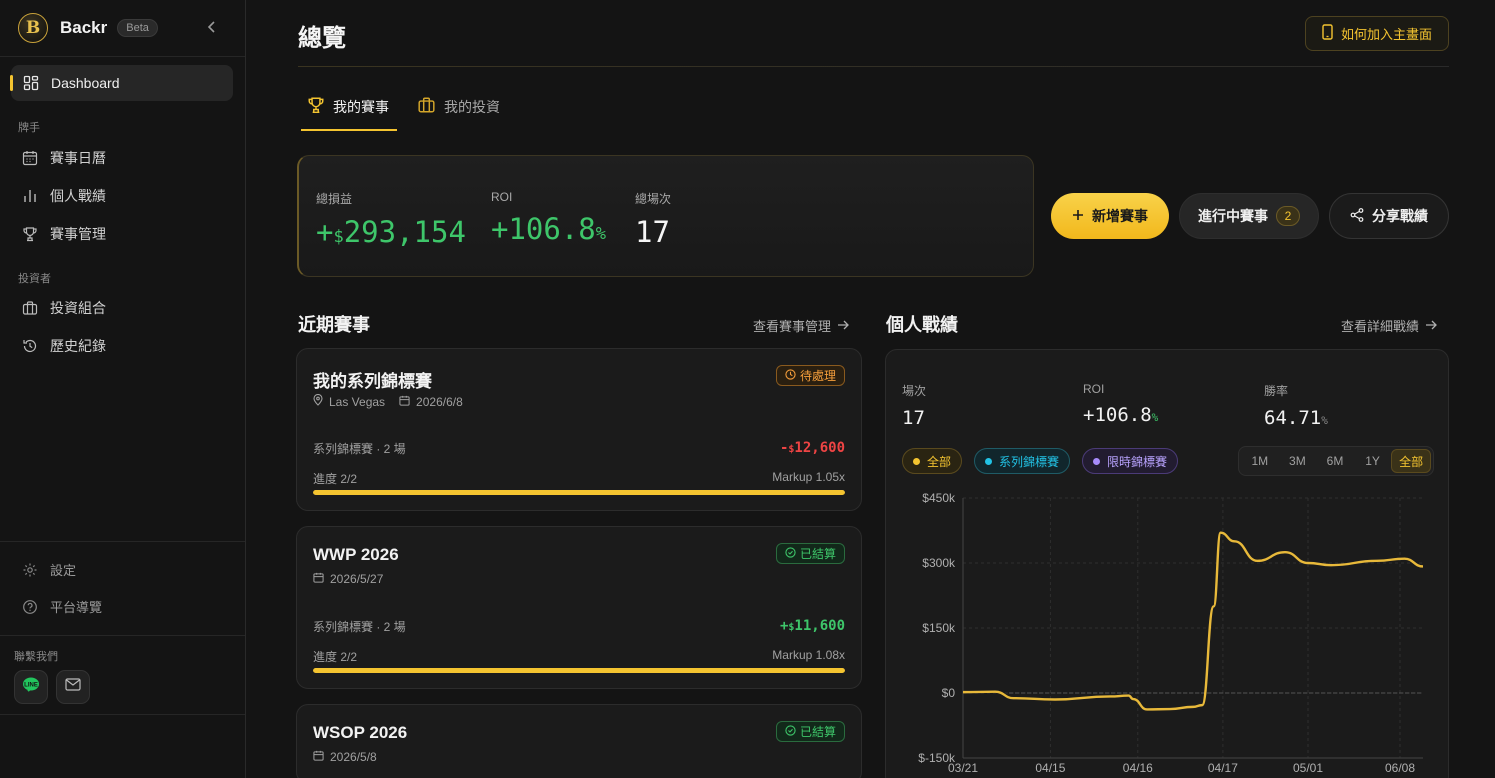 The width and height of the screenshot is (1495, 778). I want to click on event-meta: Las Vegas 2026/6/8, so click(388, 401).